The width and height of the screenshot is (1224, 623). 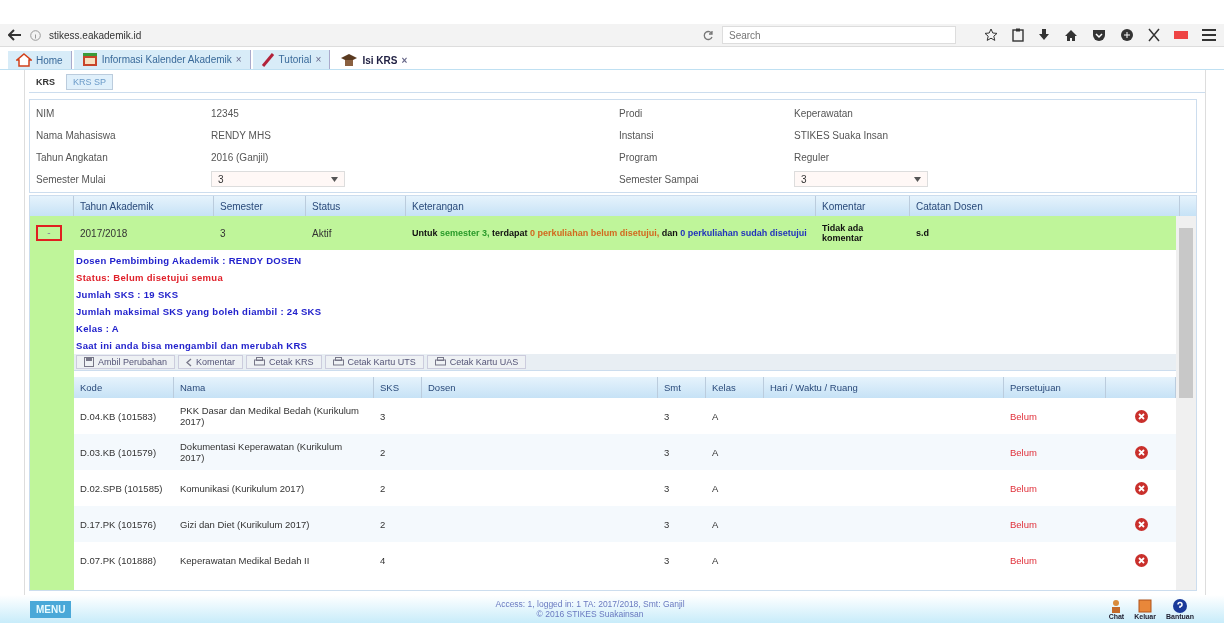 What do you see at coordinates (15, 35) in the screenshot?
I see `back-icon` at bounding box center [15, 35].